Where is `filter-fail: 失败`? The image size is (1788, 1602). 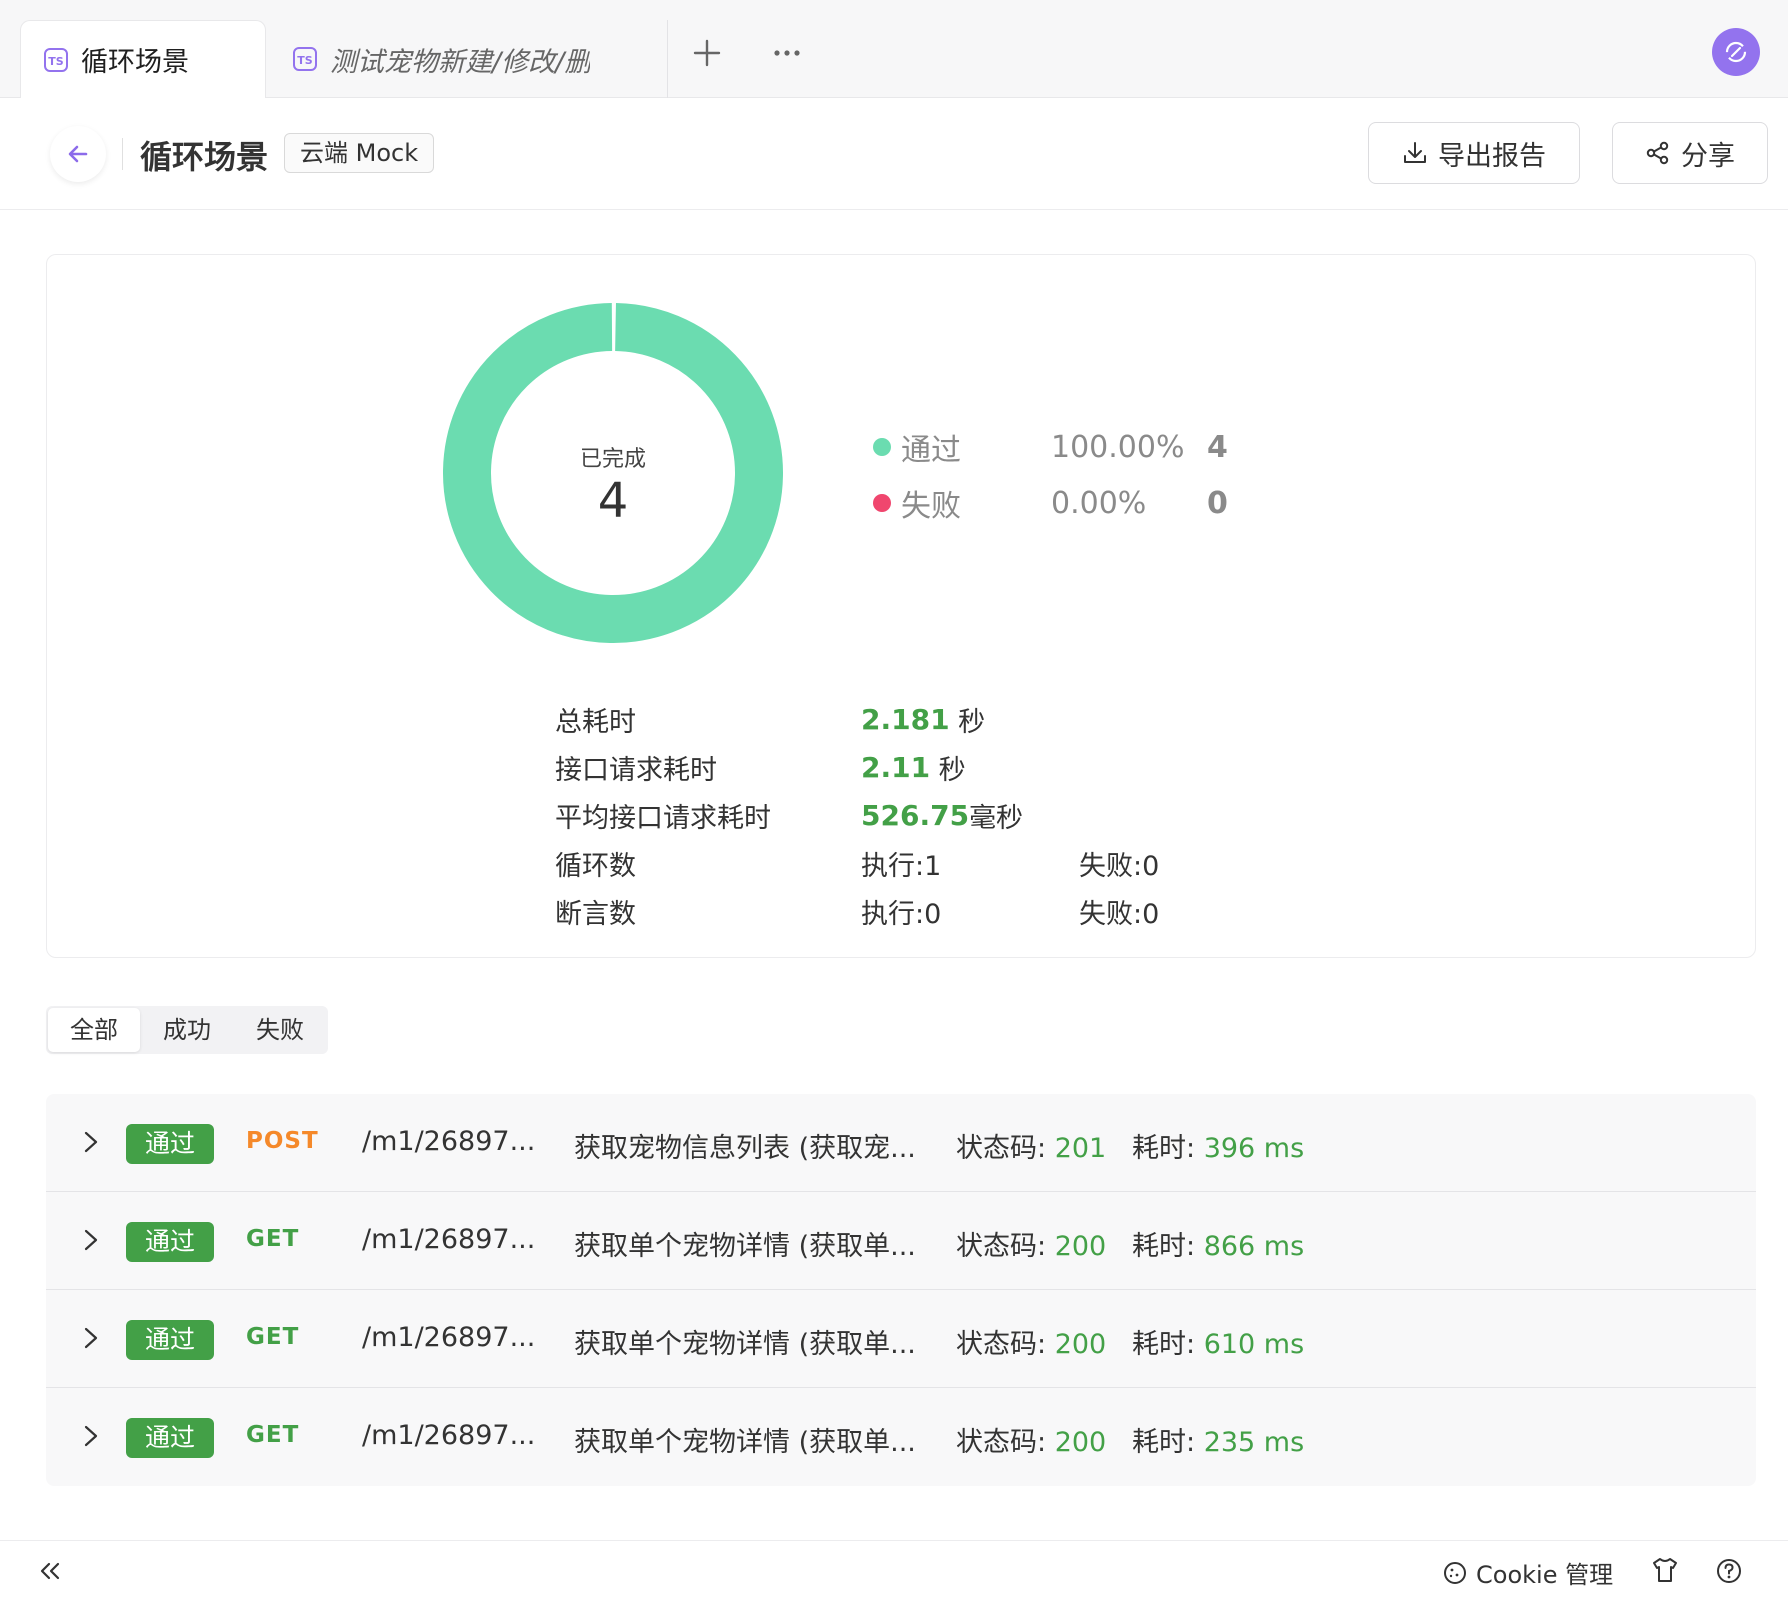 filter-fail: 失败 is located at coordinates (280, 1030).